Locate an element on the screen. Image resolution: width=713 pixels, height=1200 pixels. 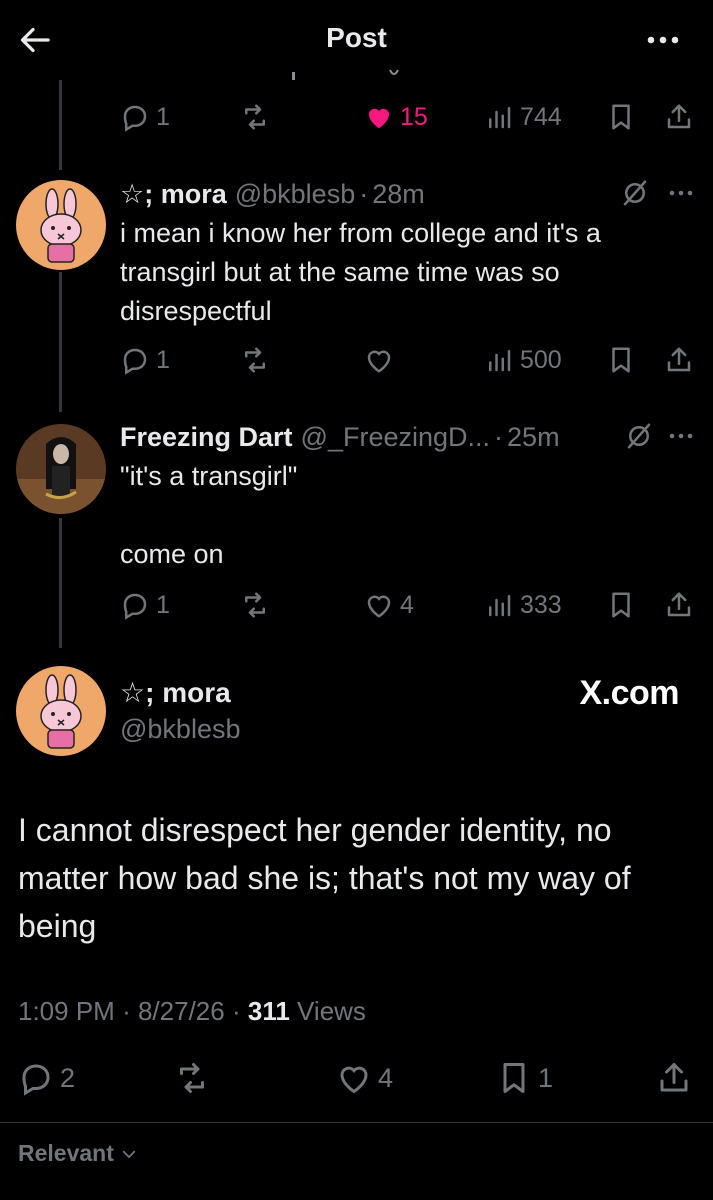
views-button: 744 is located at coordinates (523, 117).